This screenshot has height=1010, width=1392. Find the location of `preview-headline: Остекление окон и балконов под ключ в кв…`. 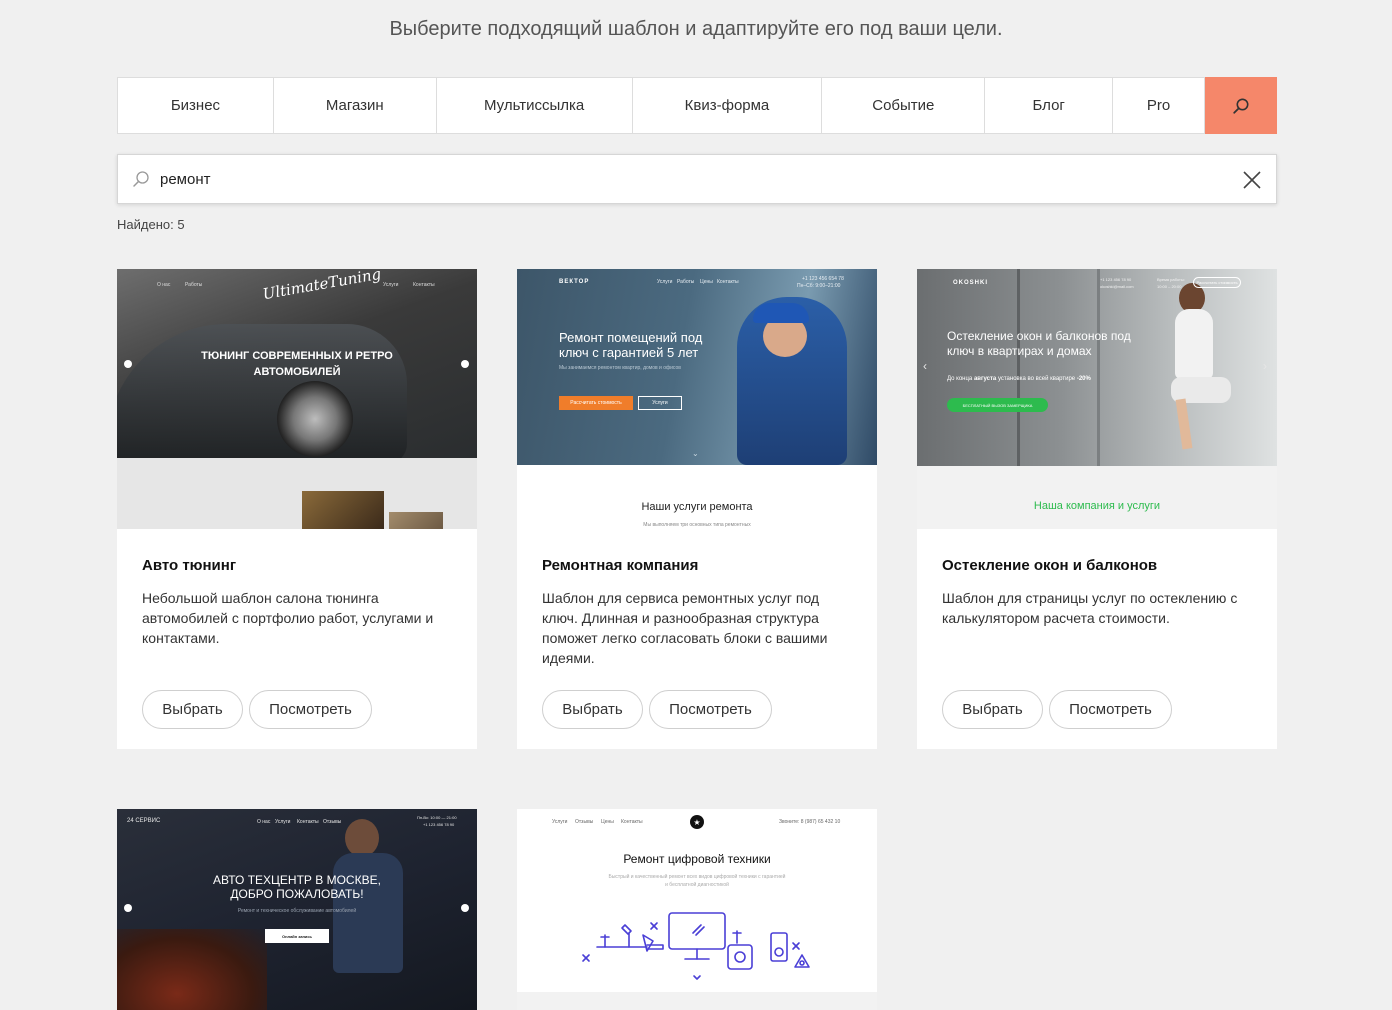

preview-headline: Остекление окон и балконов под ключ в кв… is located at coordinates (1039, 343).